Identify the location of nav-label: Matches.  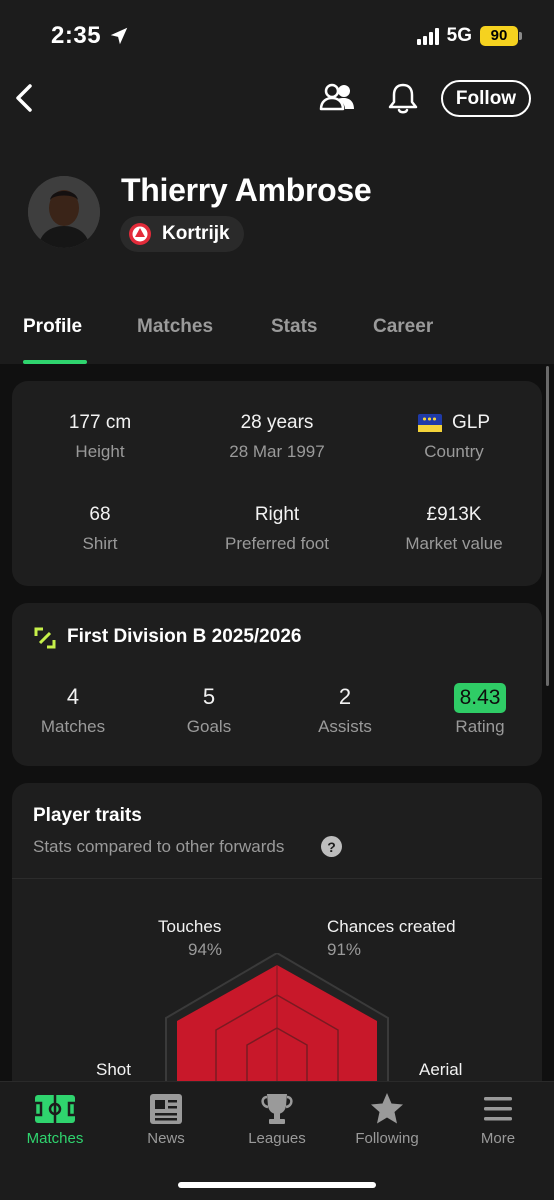
(55, 1138).